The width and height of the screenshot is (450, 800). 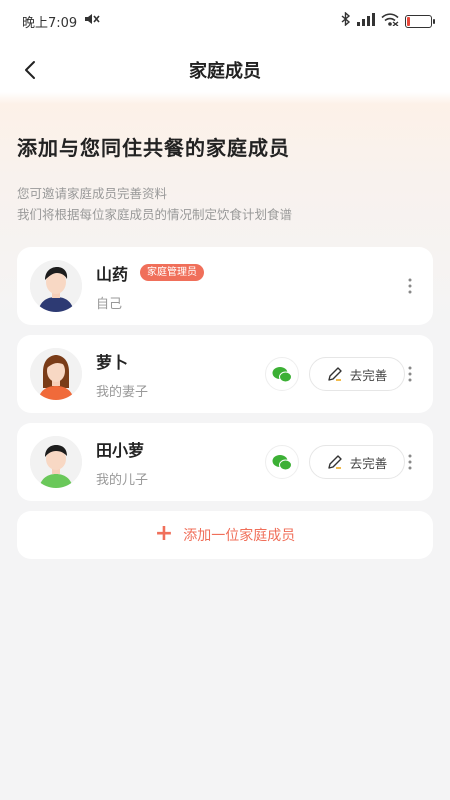 I want to click on intro-heading: 添加与您同住共餐的家庭成员, so click(x=153, y=148).